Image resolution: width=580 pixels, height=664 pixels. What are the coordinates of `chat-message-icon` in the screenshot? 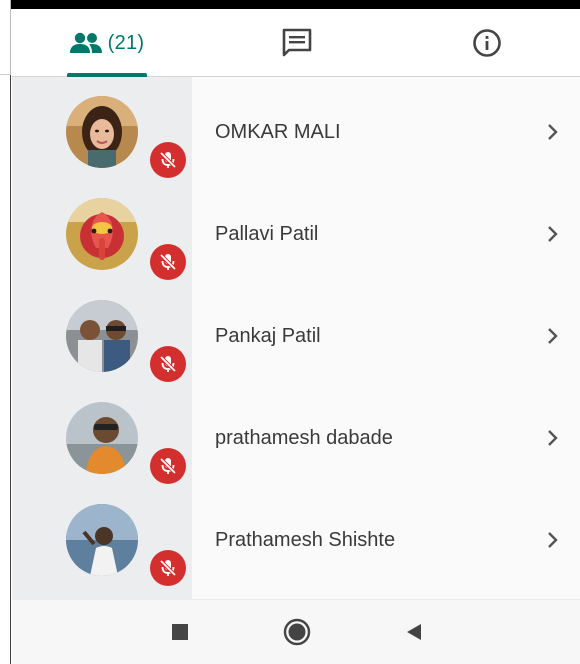 It's located at (297, 42).